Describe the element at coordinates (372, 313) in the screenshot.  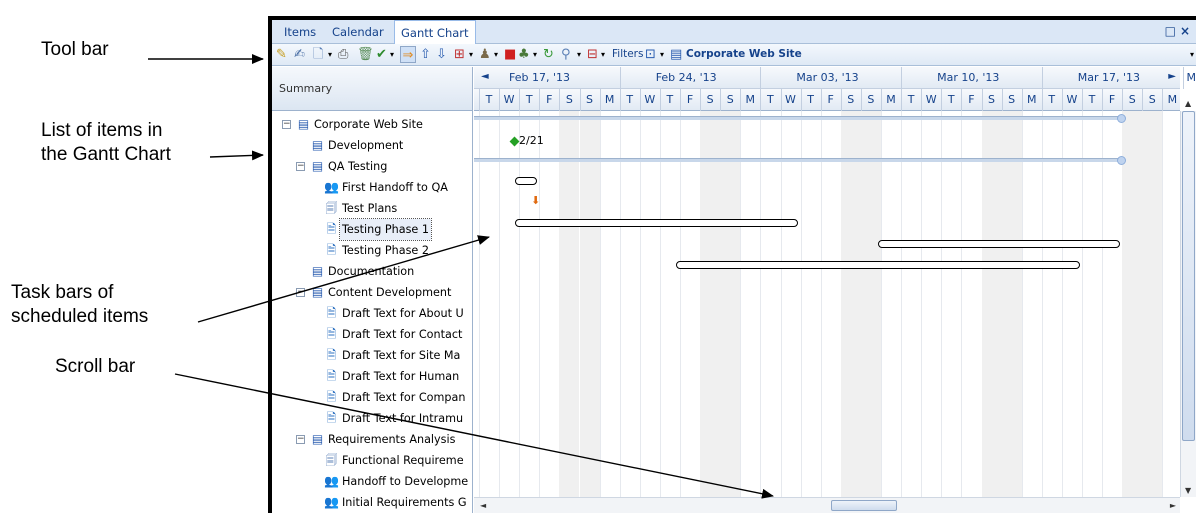
I see `summary-item: 🗎 Draft Text for About U` at that location.